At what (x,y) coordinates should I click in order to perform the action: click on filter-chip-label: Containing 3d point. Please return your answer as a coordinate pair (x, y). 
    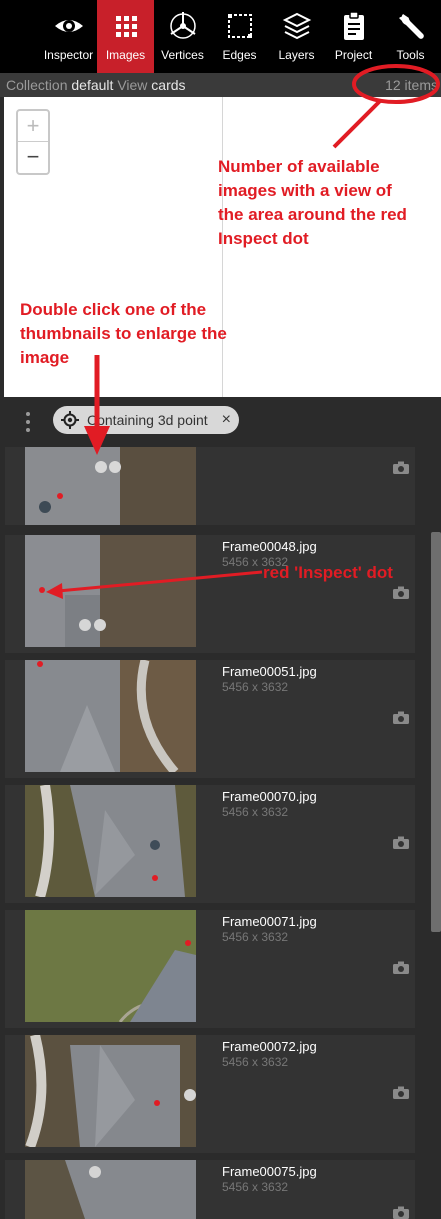
    Looking at the image, I should click on (147, 420).